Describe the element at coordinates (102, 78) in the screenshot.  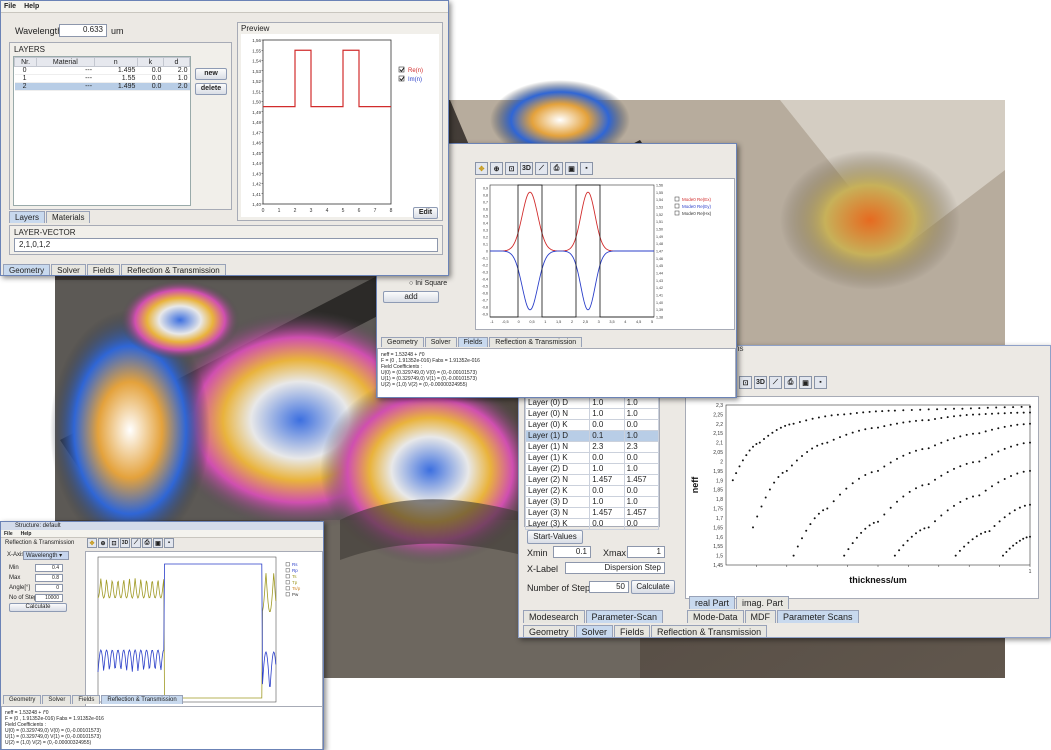
I see `table-row: 1 --- 1.55 0.0 1.0` at that location.